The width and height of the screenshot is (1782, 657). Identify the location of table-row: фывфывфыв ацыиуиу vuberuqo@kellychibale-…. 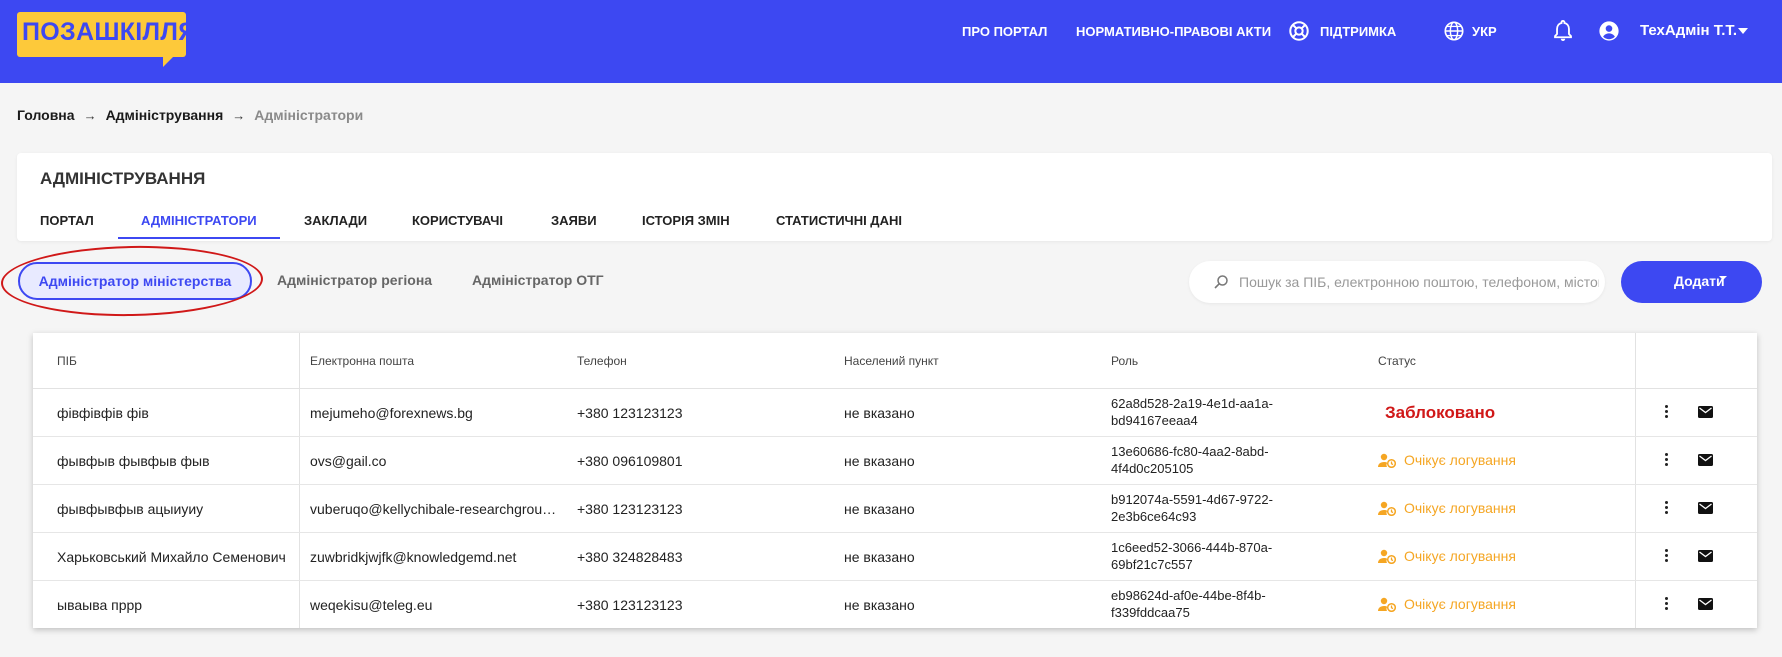
(895, 509).